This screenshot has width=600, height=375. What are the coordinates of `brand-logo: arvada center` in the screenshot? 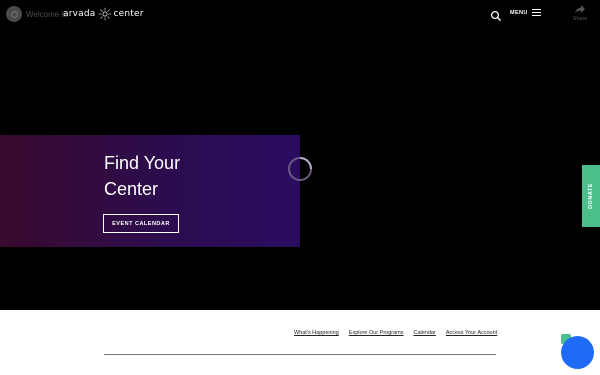 It's located at (103, 14).